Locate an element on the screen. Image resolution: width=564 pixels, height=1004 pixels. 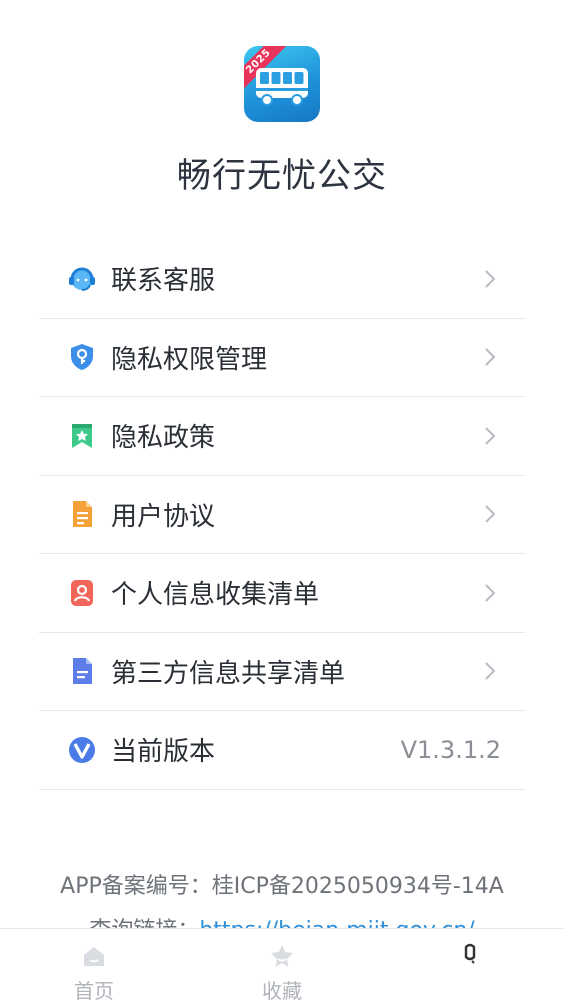
menu-item-user-agreement: 用户协议 is located at coordinates (282, 515).